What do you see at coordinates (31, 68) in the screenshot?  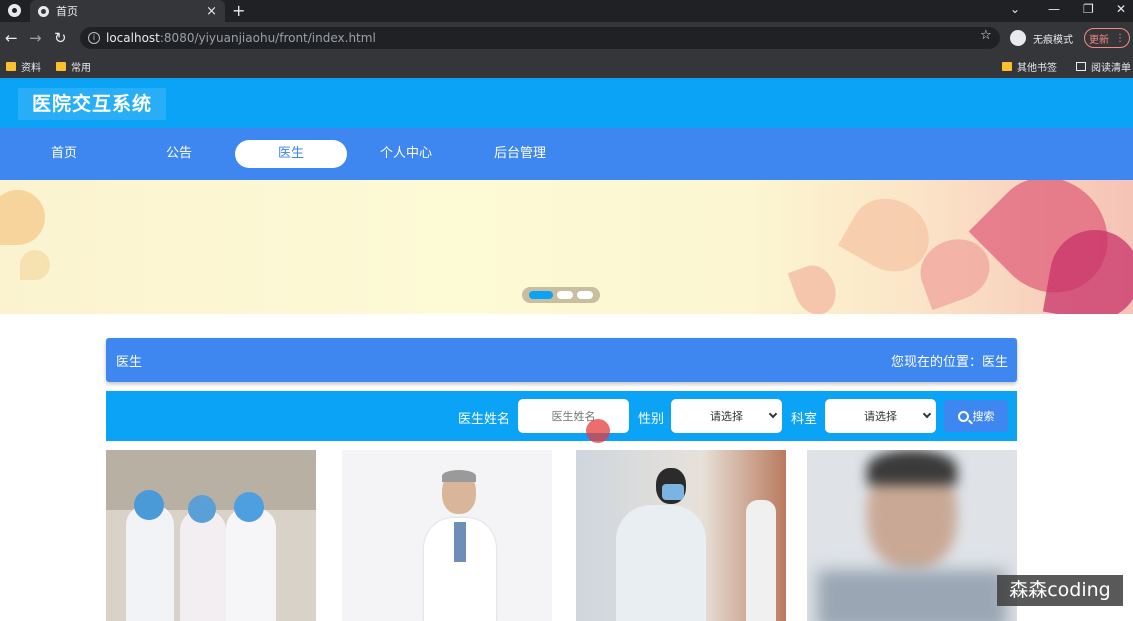 I see `bookmark-label: 资料` at bounding box center [31, 68].